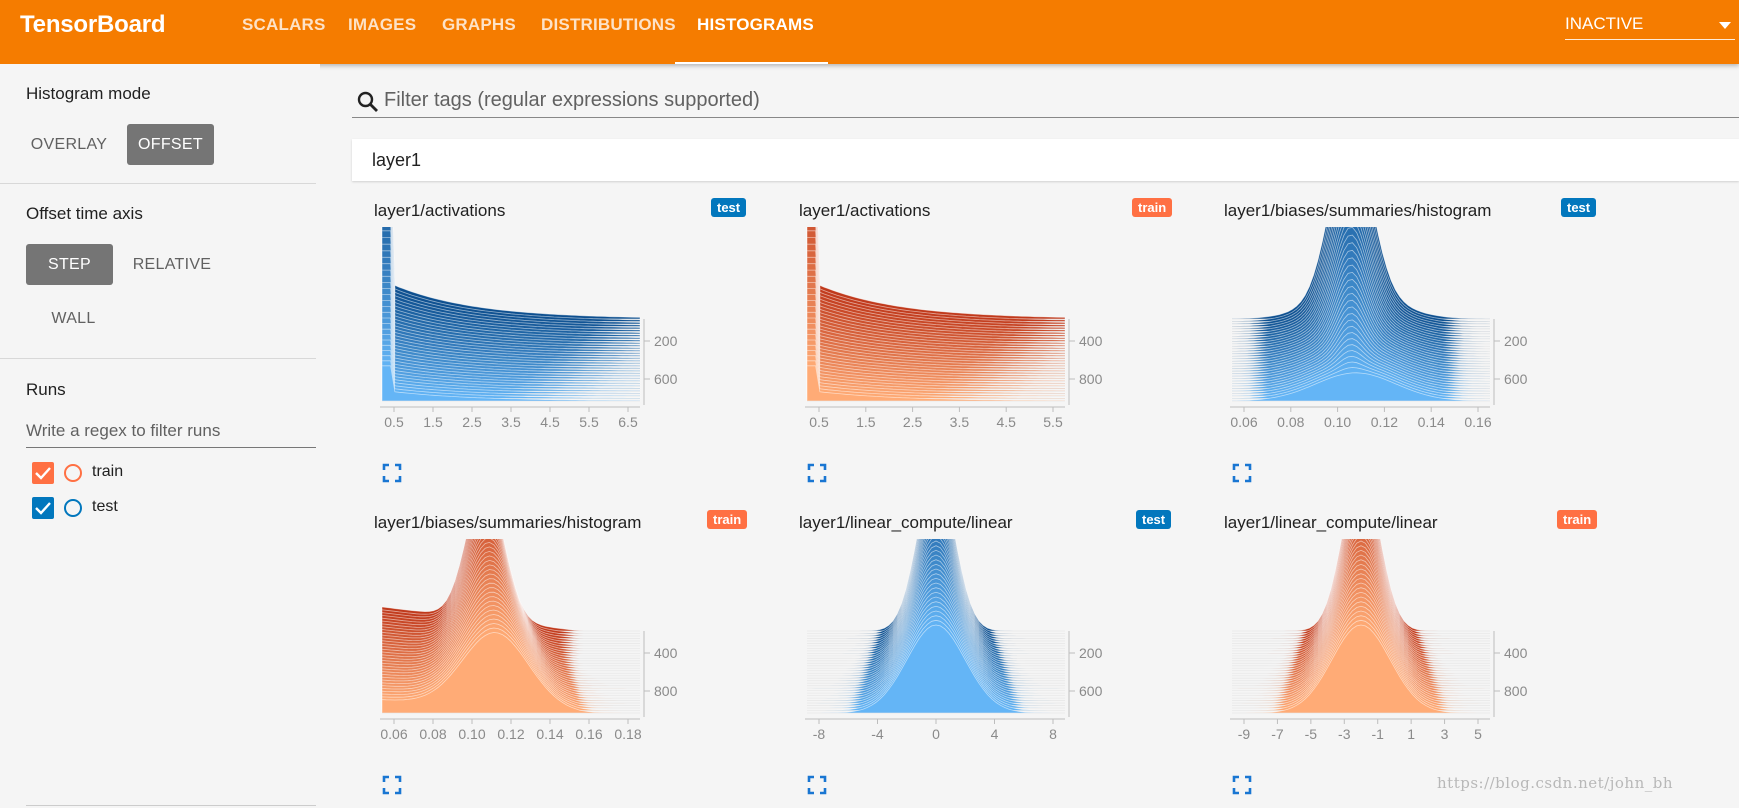 Image resolution: width=1739 pixels, height=808 pixels. Describe the element at coordinates (906, 522) in the screenshot. I see `card-title: layer1/linear_compute/linear` at that location.